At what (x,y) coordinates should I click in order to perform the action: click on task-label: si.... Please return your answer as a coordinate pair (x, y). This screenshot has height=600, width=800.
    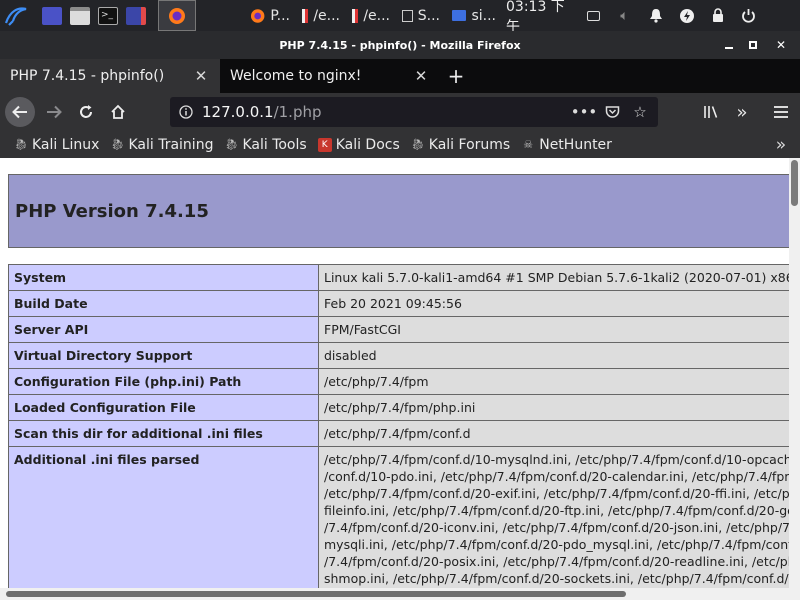
    Looking at the image, I should click on (483, 15).